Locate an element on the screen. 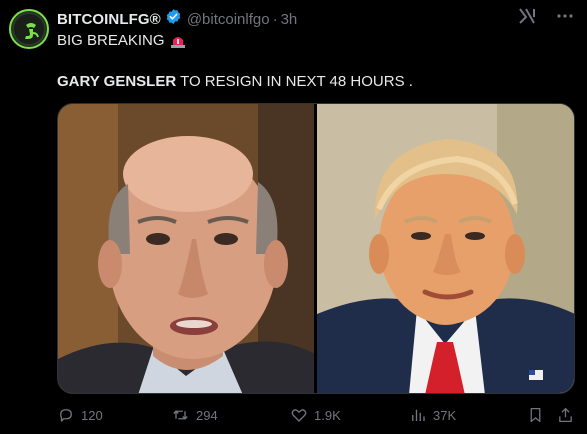  views-button: 37K is located at coordinates (432, 415).